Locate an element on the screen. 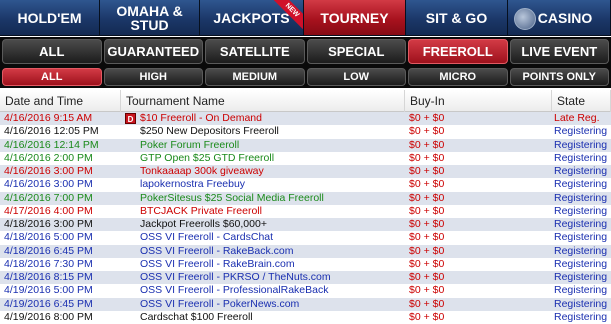 Image resolution: width=611 pixels, height=324 pixels. row-tournament-name: OSS VI Freeroll - PokerNews.com is located at coordinates (263, 304).